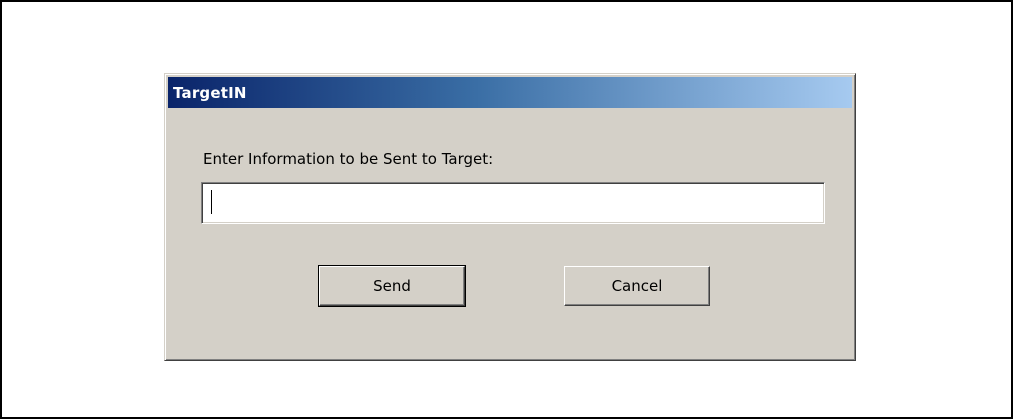 Image resolution: width=1013 pixels, height=419 pixels. I want to click on text-caret, so click(211, 202).